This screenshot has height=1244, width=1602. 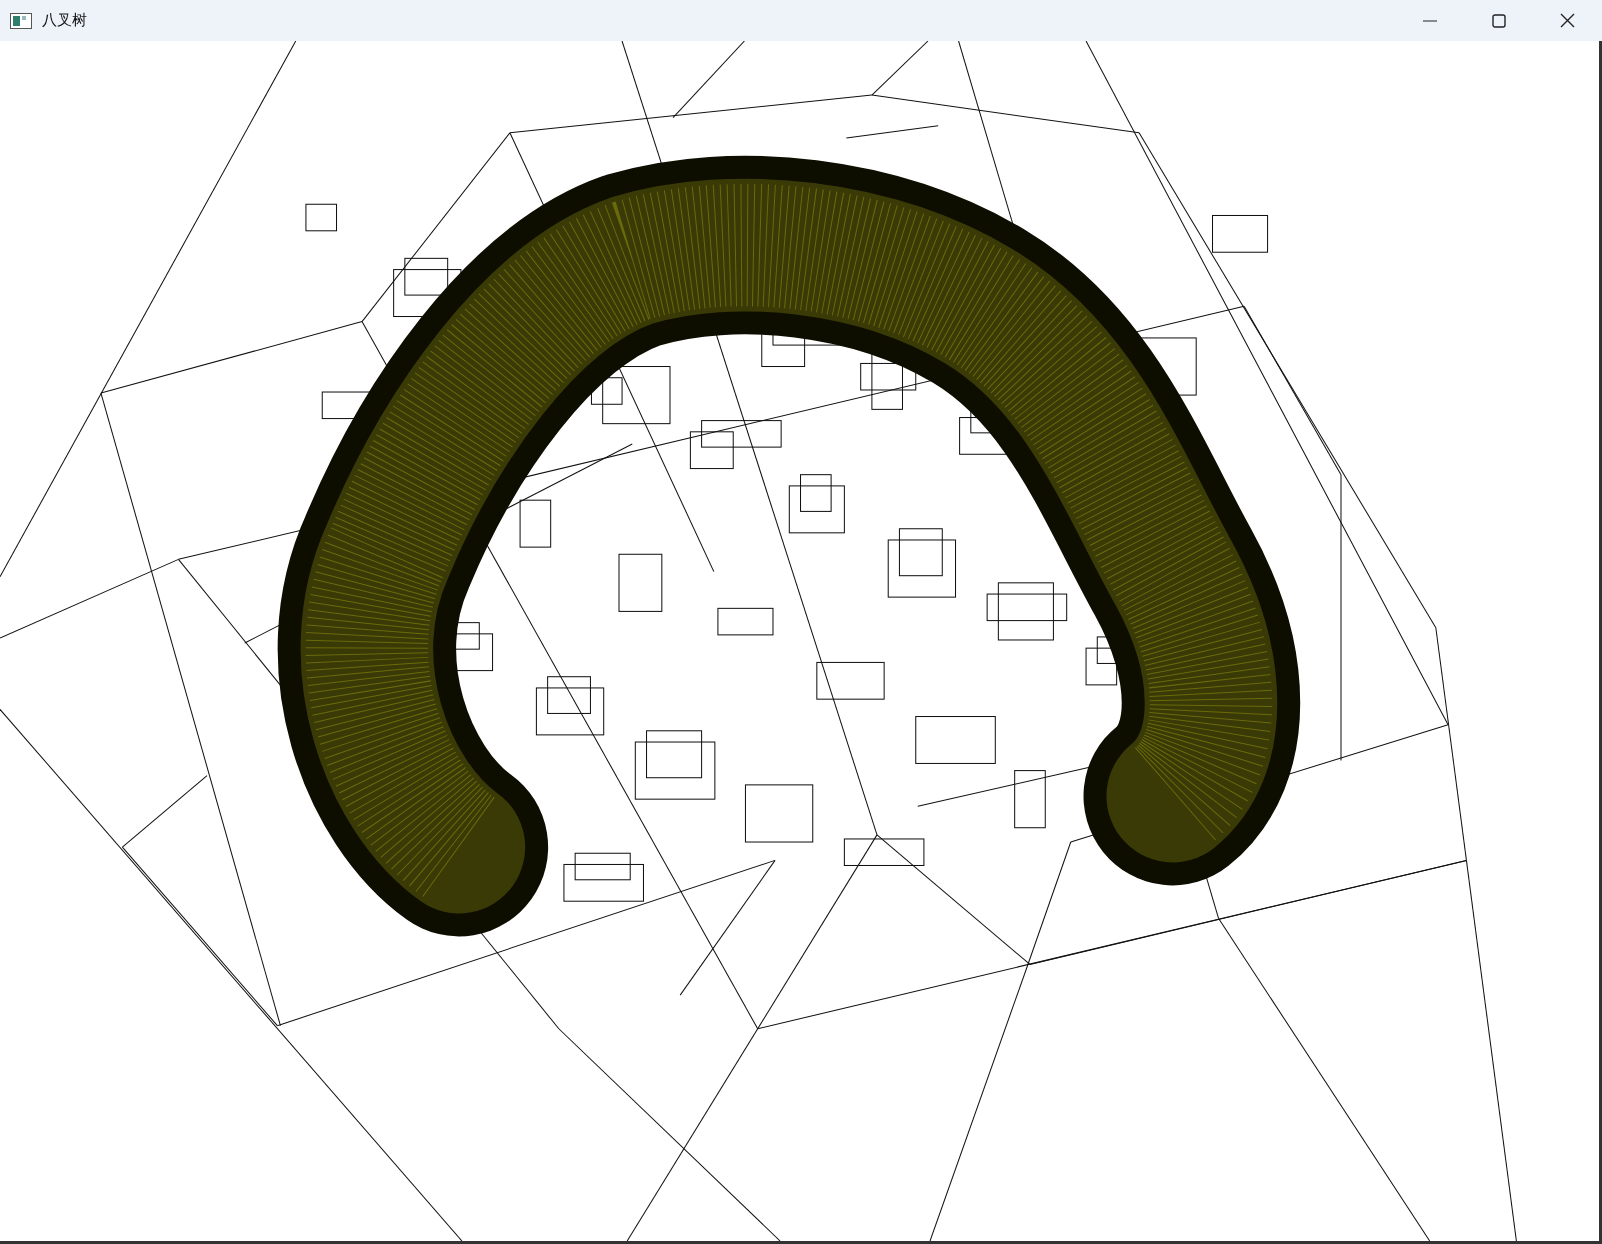 What do you see at coordinates (1429, 20) in the screenshot?
I see `minimize-icon` at bounding box center [1429, 20].